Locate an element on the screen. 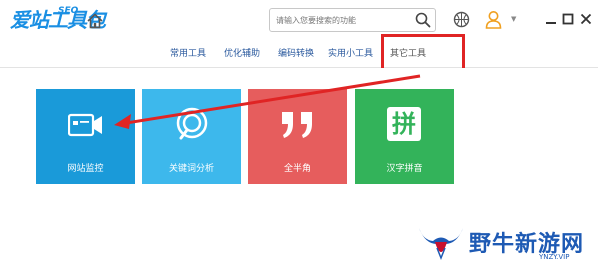 The image size is (598, 268). camera-icon is located at coordinates (85, 125).